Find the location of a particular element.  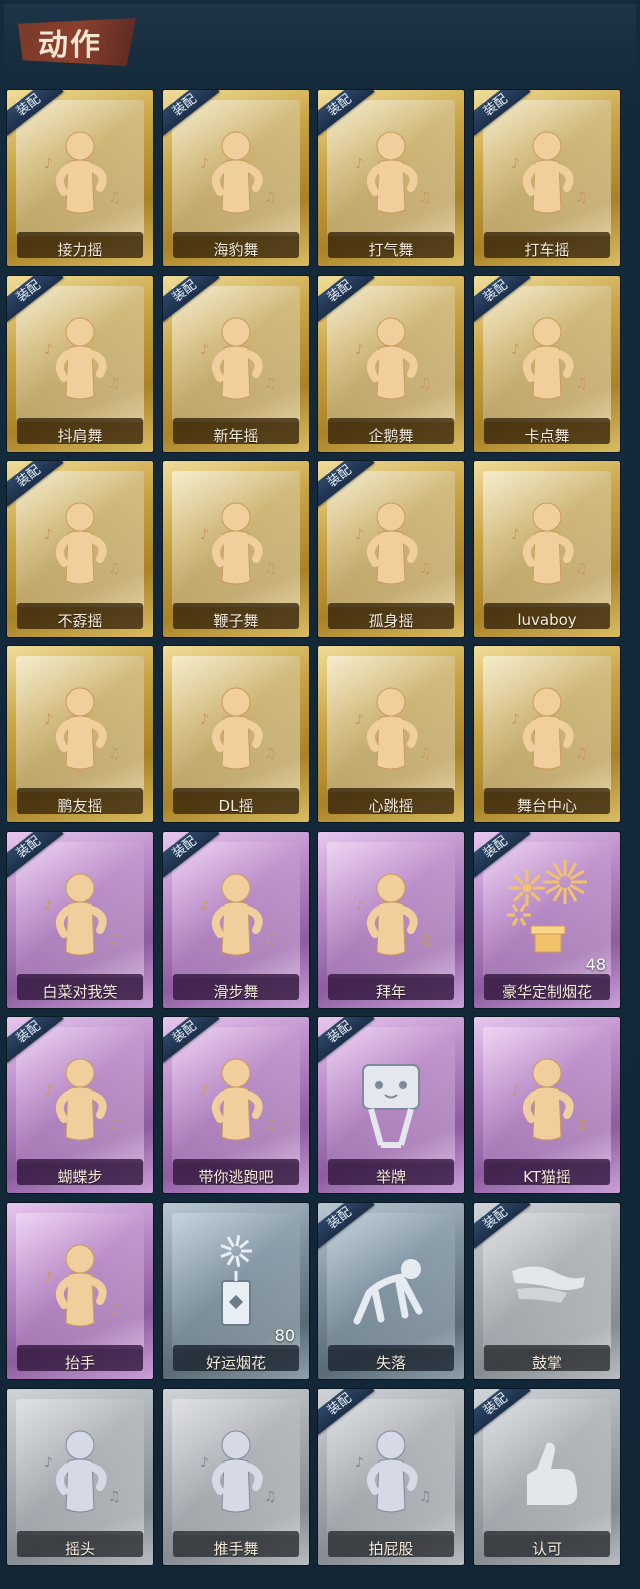

action-card: ♪ ♫ 装配 打车摇 is located at coordinates (547, 178).